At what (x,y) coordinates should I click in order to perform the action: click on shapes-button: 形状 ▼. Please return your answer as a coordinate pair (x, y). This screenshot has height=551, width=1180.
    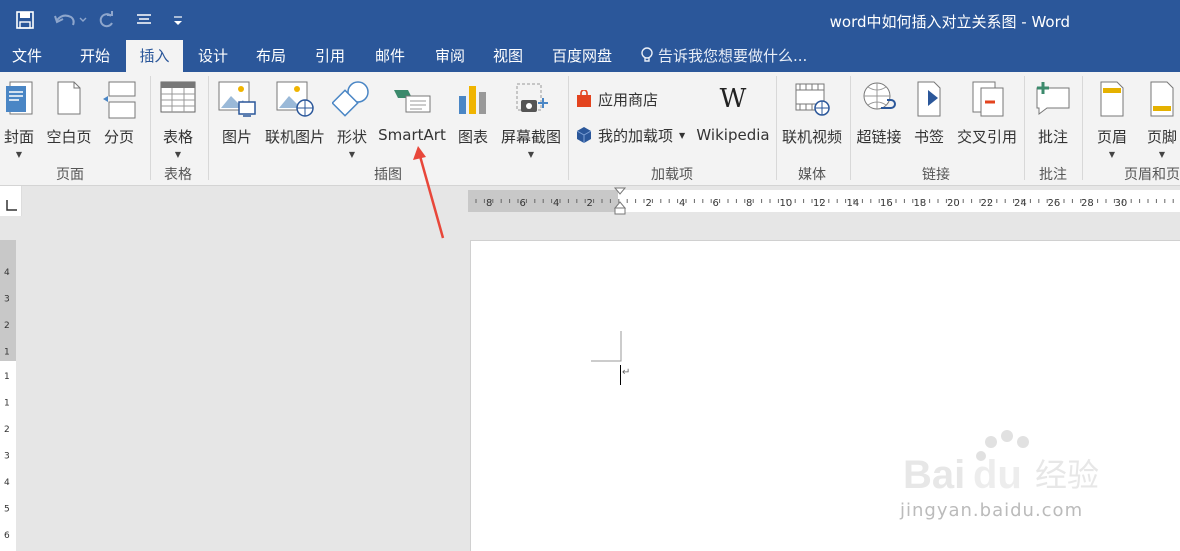
    Looking at the image, I should click on (352, 118).